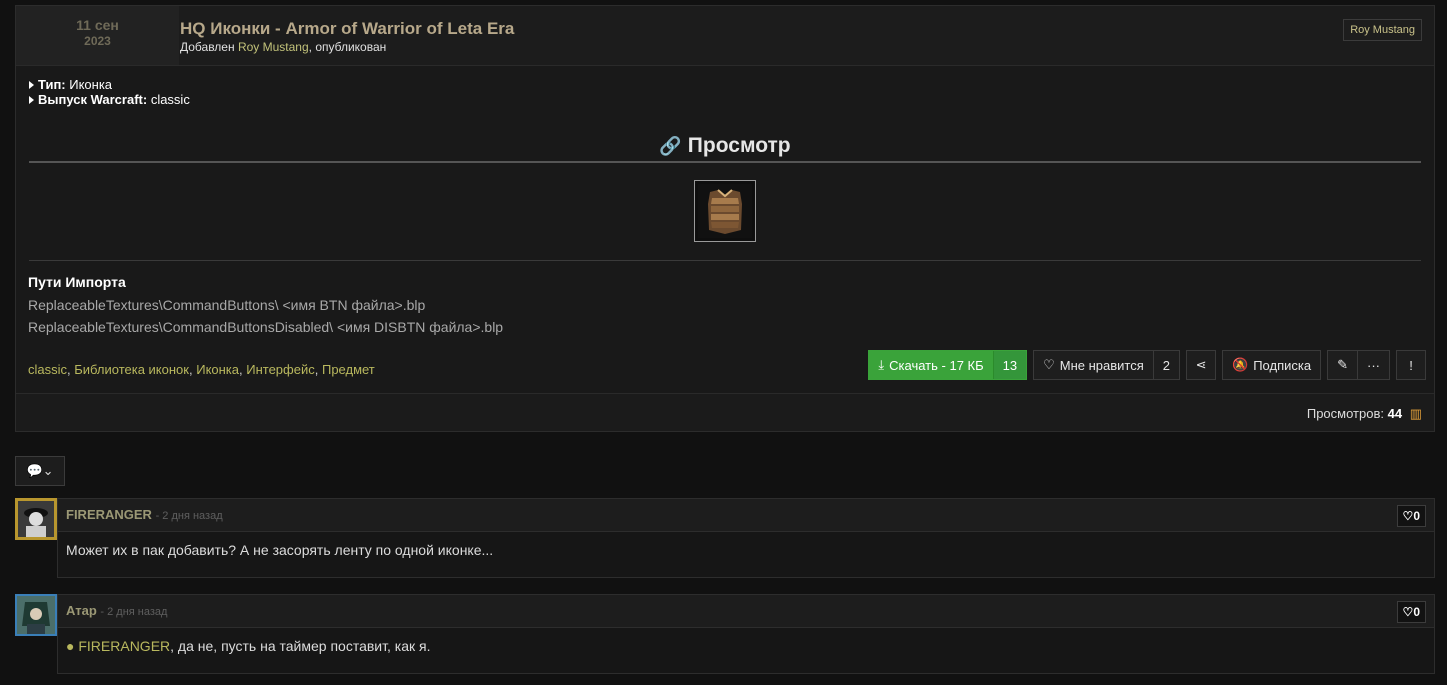 The image size is (1447, 685). Describe the element at coordinates (48, 471) in the screenshot. I see `chevron-down-icon: ⌄` at that location.